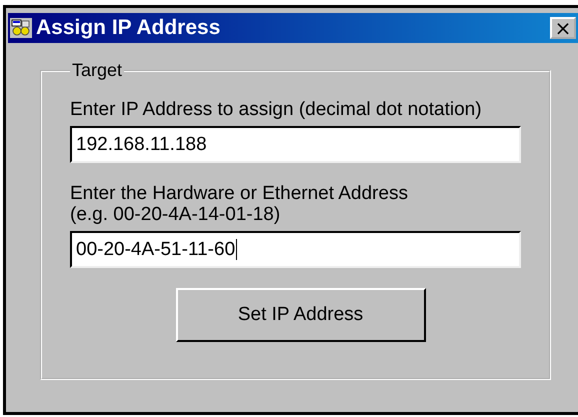 This screenshot has width=578, height=417. What do you see at coordinates (129, 28) in the screenshot?
I see `window-title: Assign IP Address` at bounding box center [129, 28].